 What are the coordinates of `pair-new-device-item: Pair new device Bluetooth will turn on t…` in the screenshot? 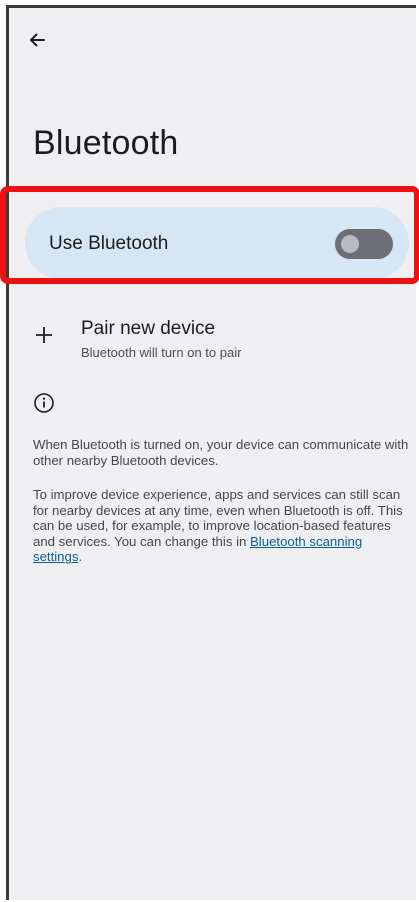 It's located at (212, 342).